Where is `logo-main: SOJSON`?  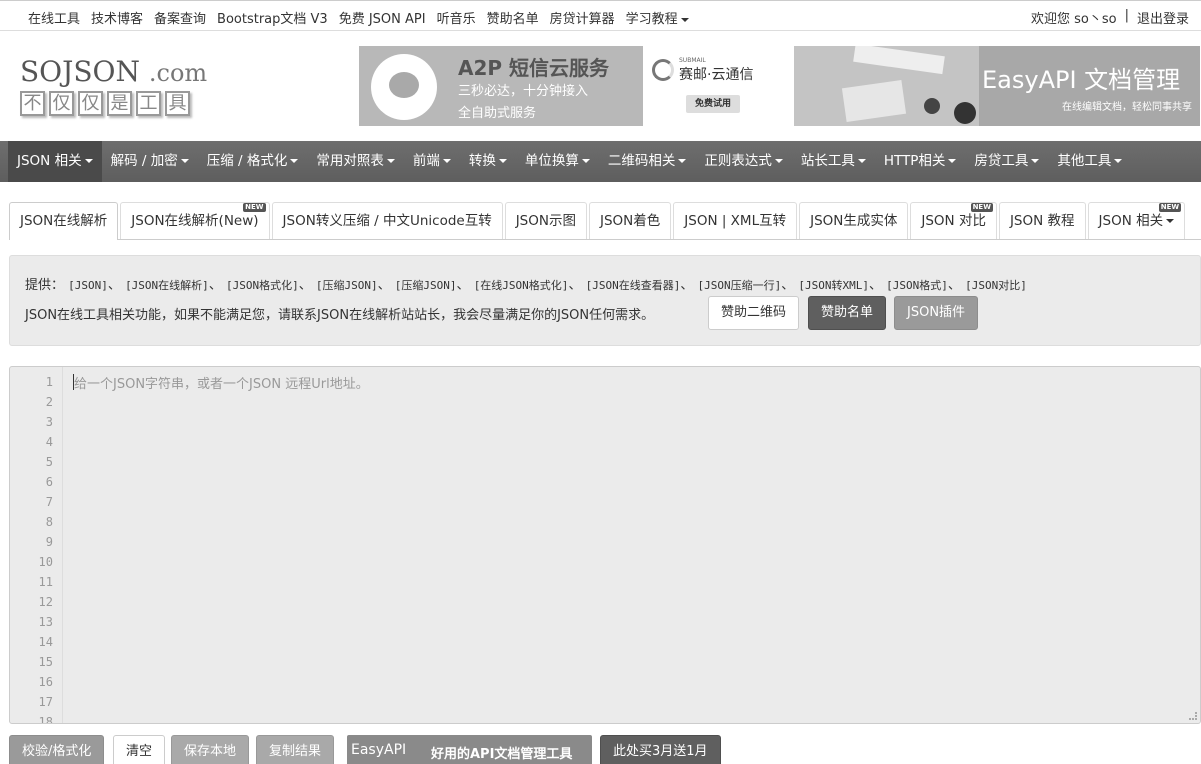
logo-main: SOJSON is located at coordinates (80, 71).